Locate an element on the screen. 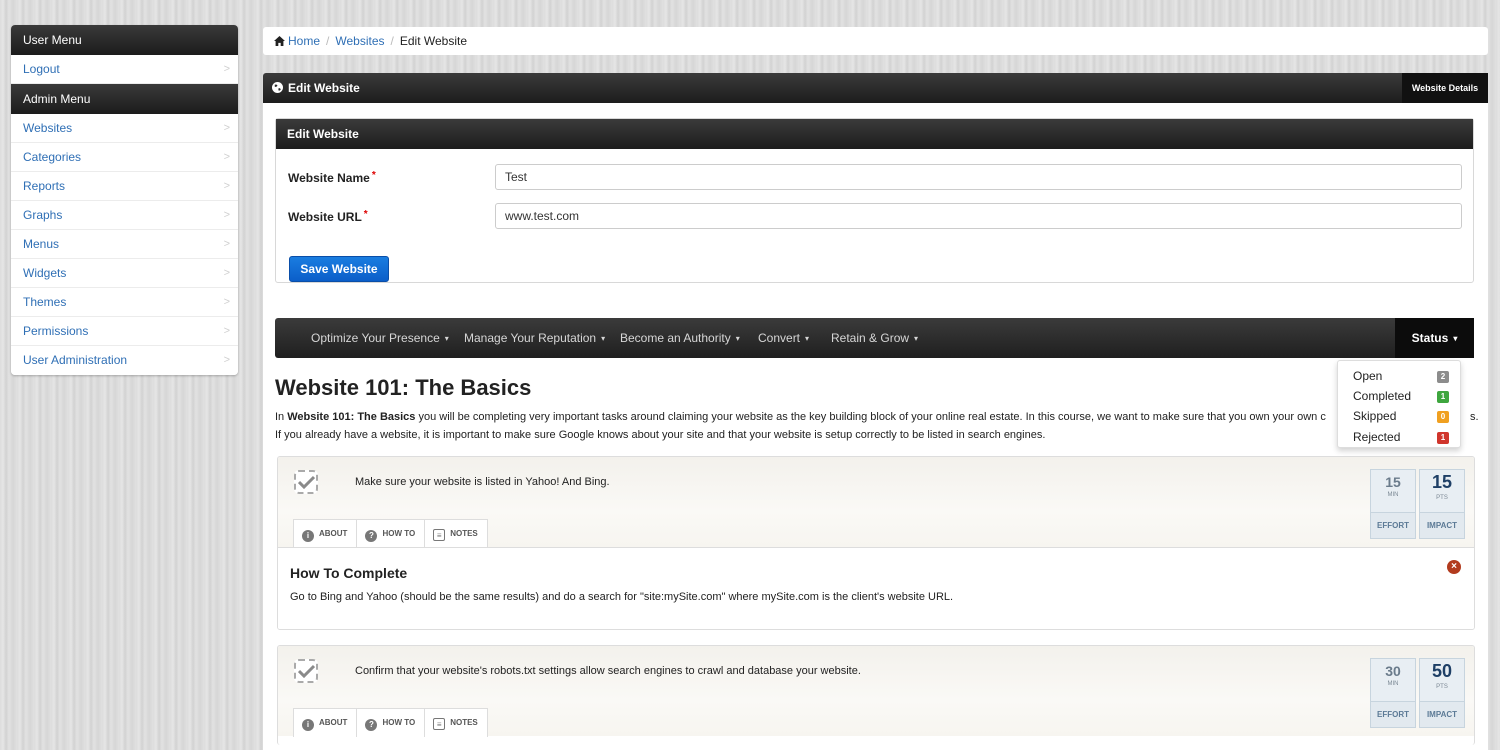 The image size is (1500, 750). status-option-rejected: Rejected 1 is located at coordinates (1401, 439).